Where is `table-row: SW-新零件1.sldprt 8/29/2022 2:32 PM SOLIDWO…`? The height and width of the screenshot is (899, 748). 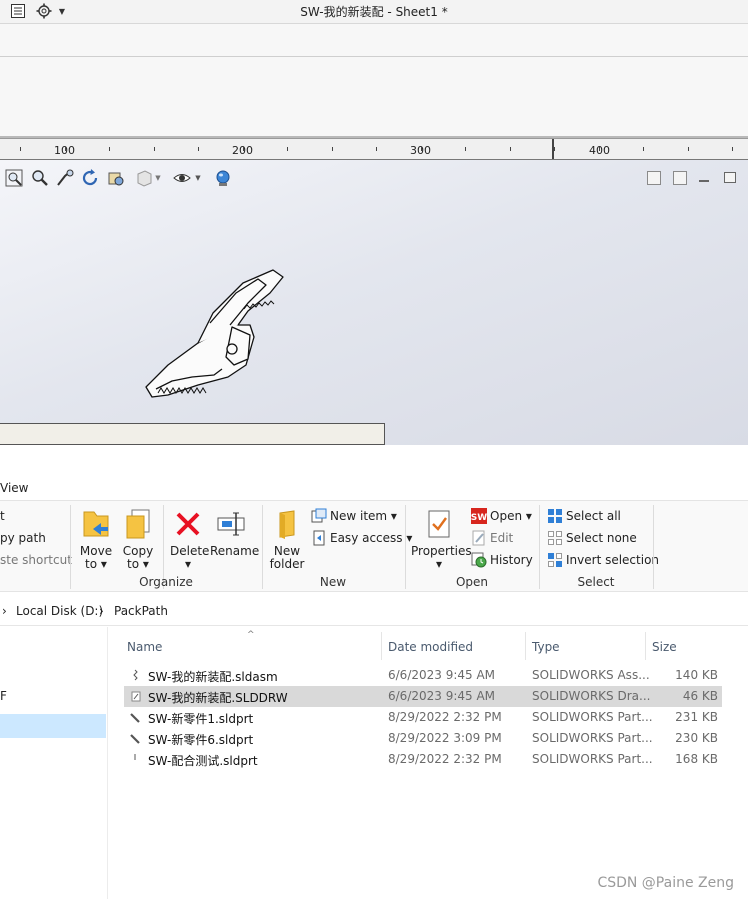
table-row: SW-新零件1.sldprt 8/29/2022 2:32 PM SOLIDWO… is located at coordinates (423, 717).